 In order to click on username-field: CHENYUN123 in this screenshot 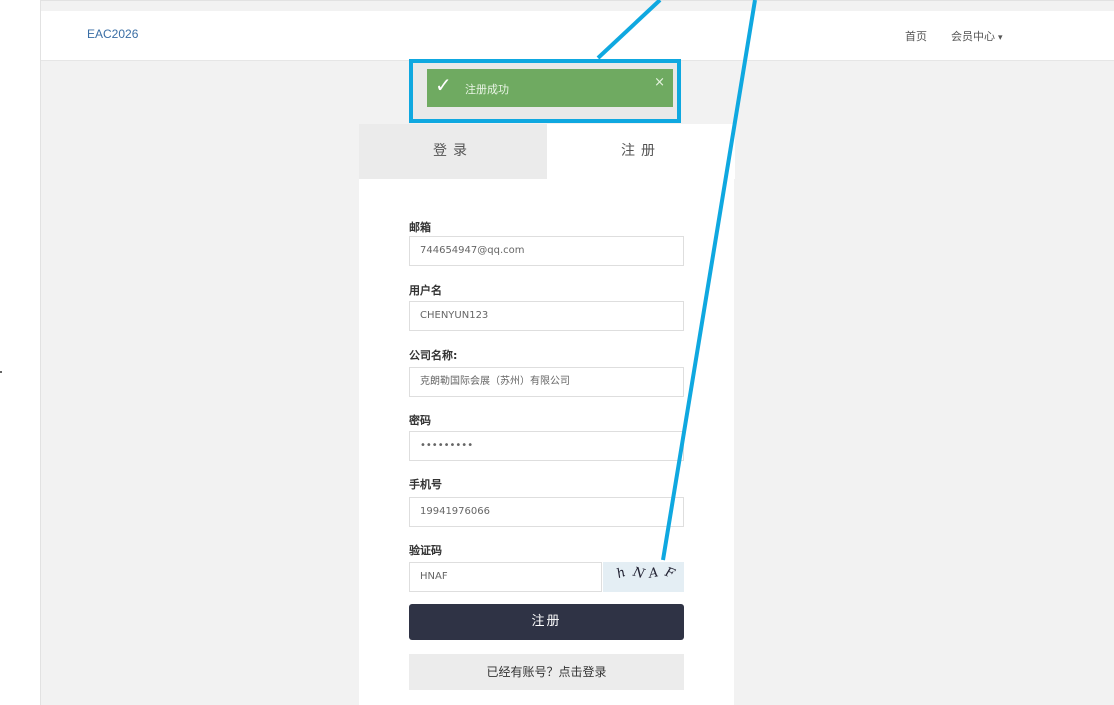, I will do `click(546, 316)`.